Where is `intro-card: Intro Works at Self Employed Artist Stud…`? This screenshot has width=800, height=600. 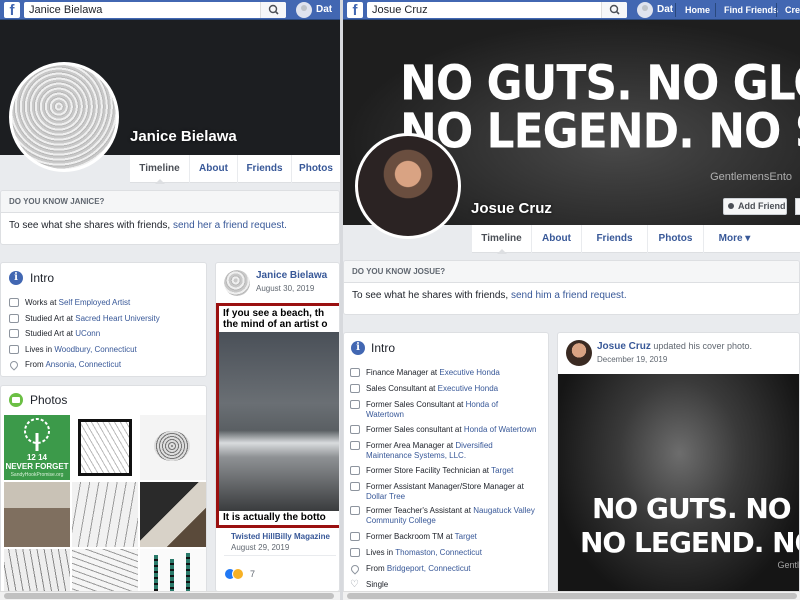
intro-card: Intro Works at Self Employed Artist Stud… is located at coordinates (103, 319).